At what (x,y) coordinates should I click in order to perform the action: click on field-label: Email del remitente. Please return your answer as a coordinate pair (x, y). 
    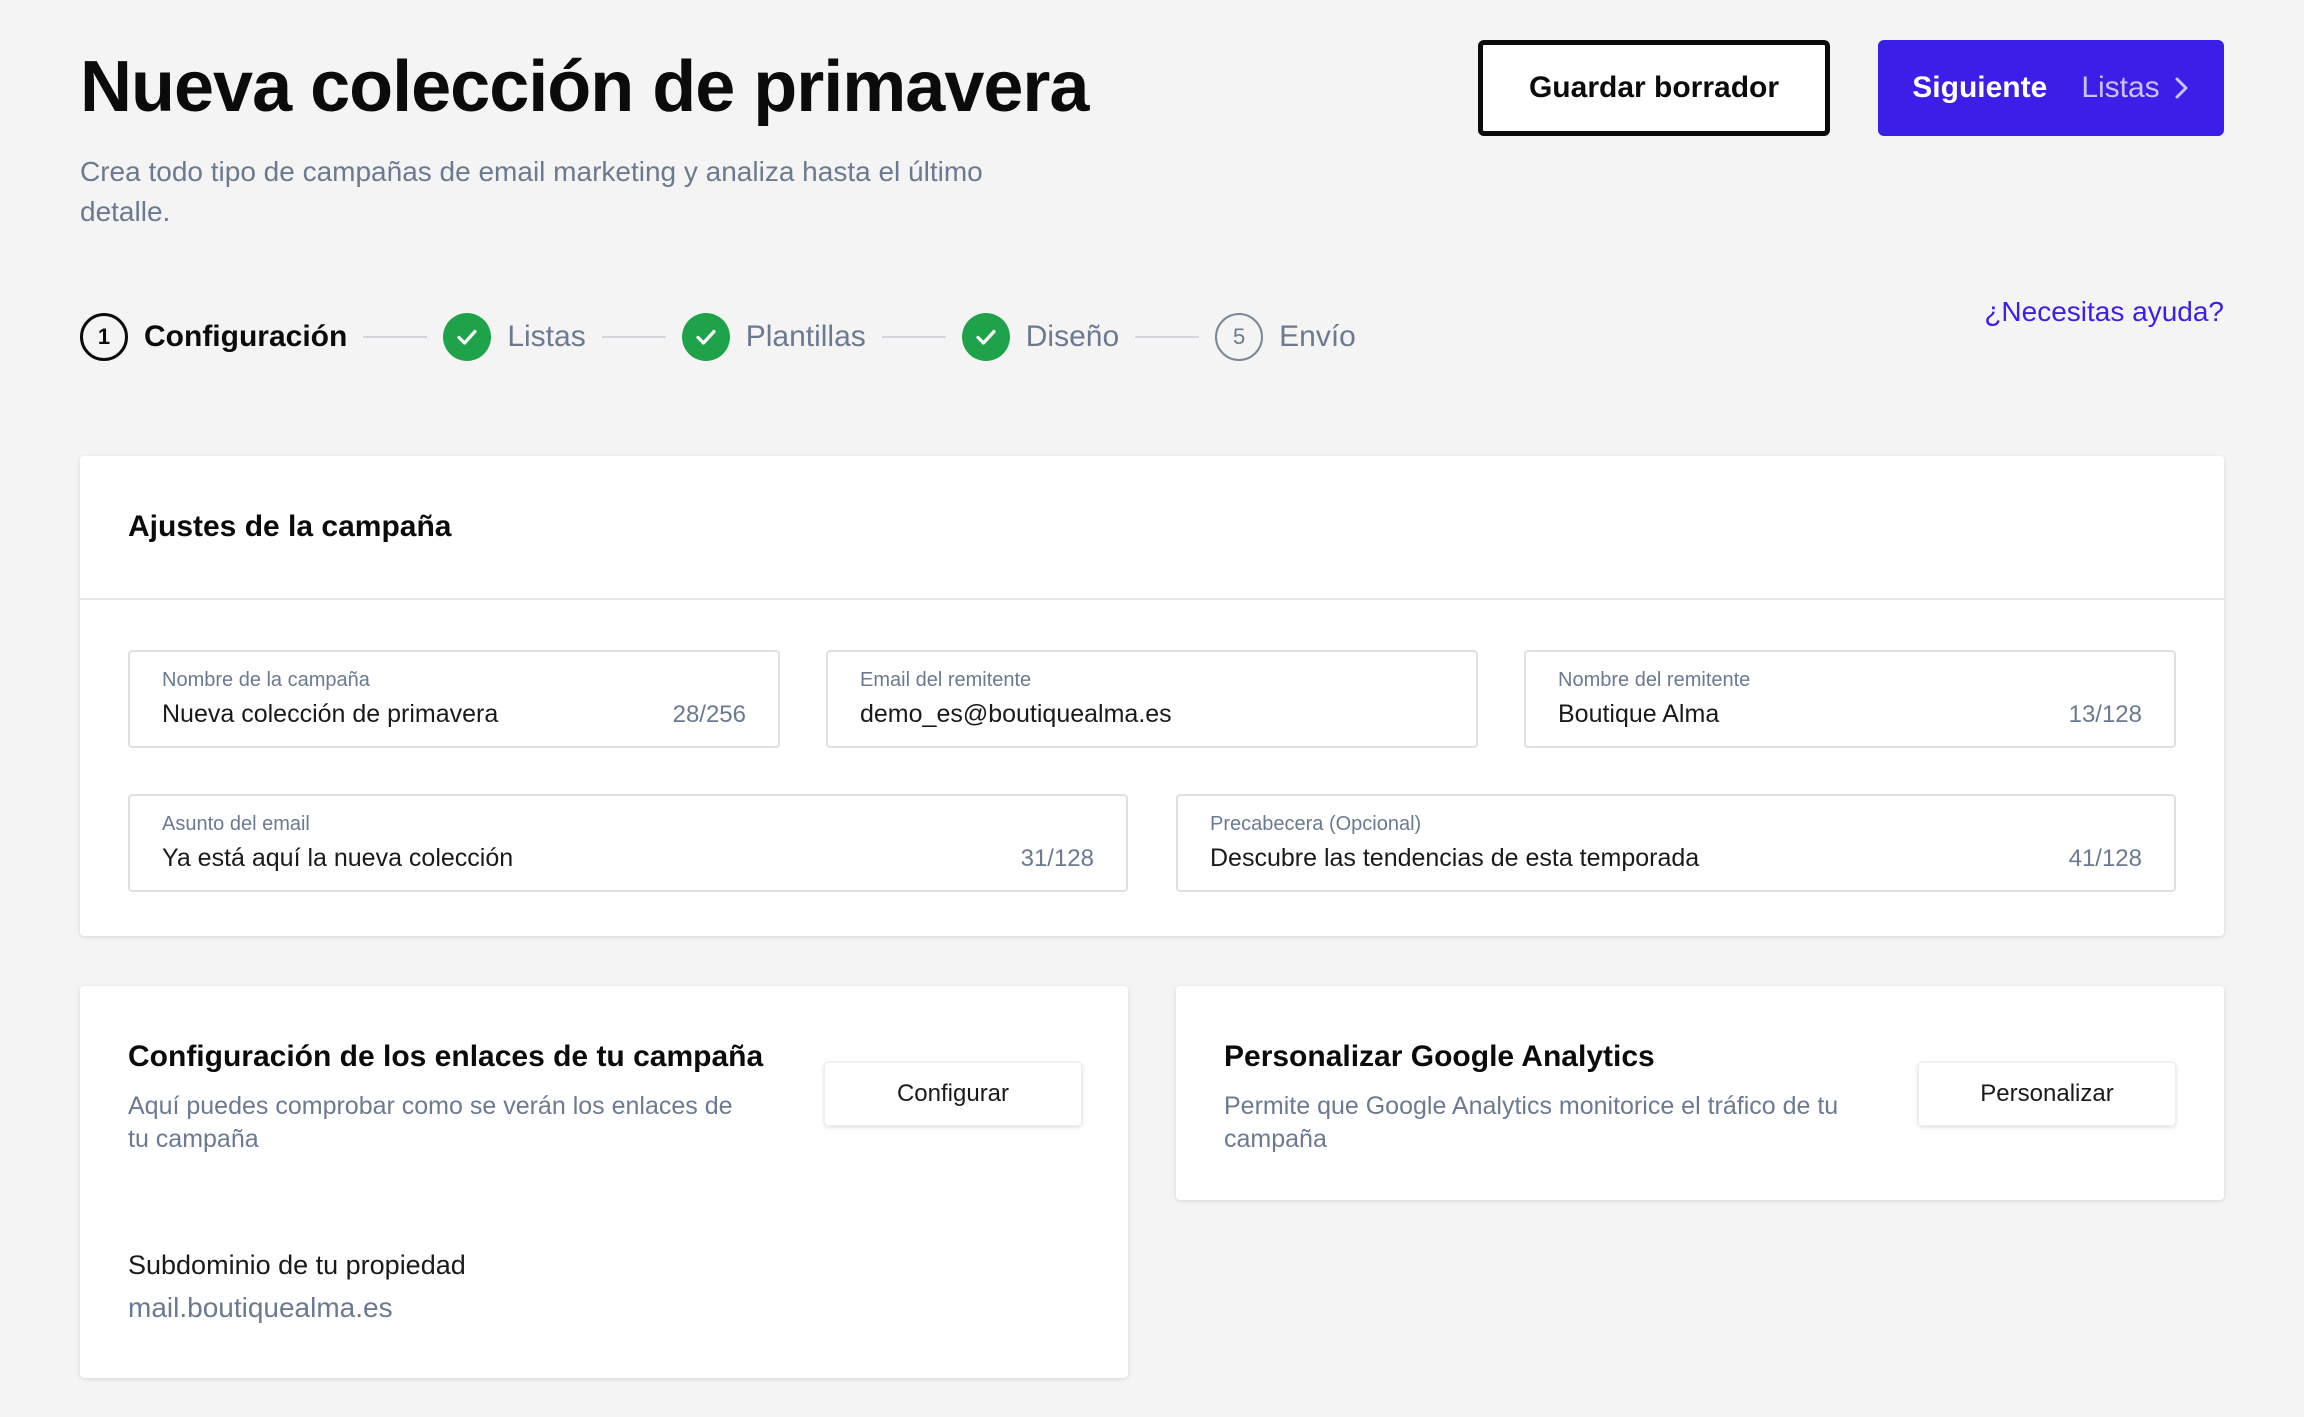
    Looking at the image, I should click on (946, 680).